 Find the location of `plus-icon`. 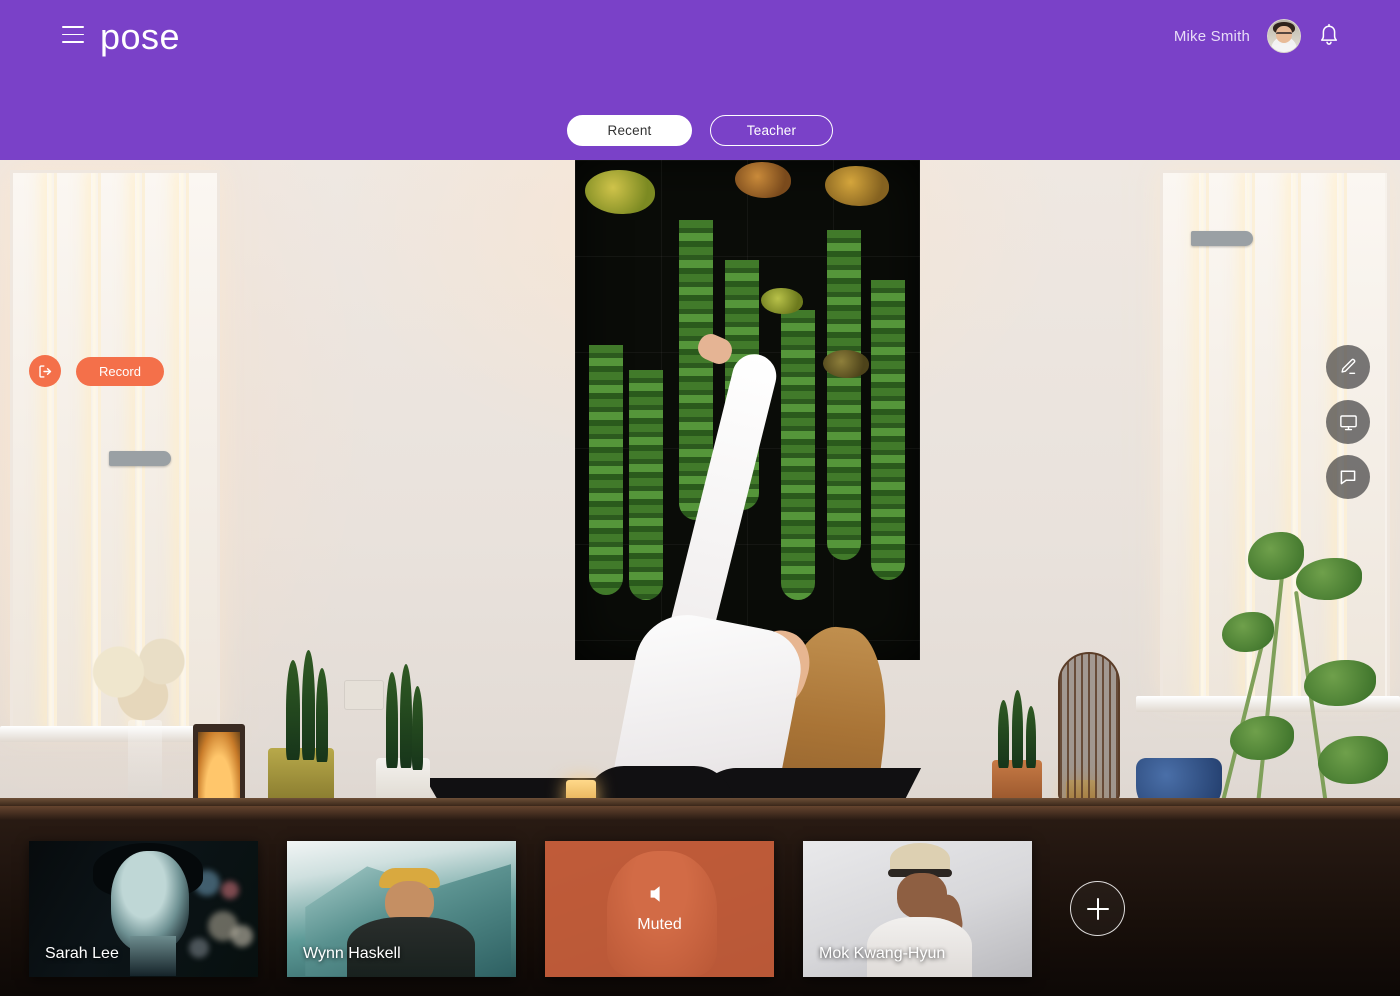

plus-icon is located at coordinates (1097, 908).